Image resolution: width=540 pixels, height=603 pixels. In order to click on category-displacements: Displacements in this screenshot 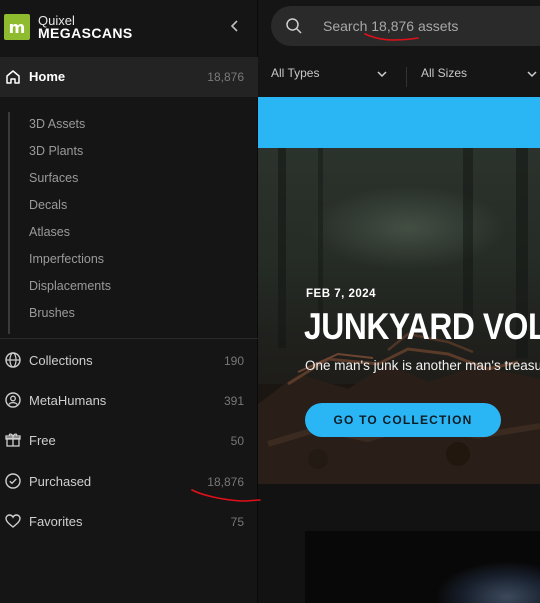, I will do `click(70, 286)`.